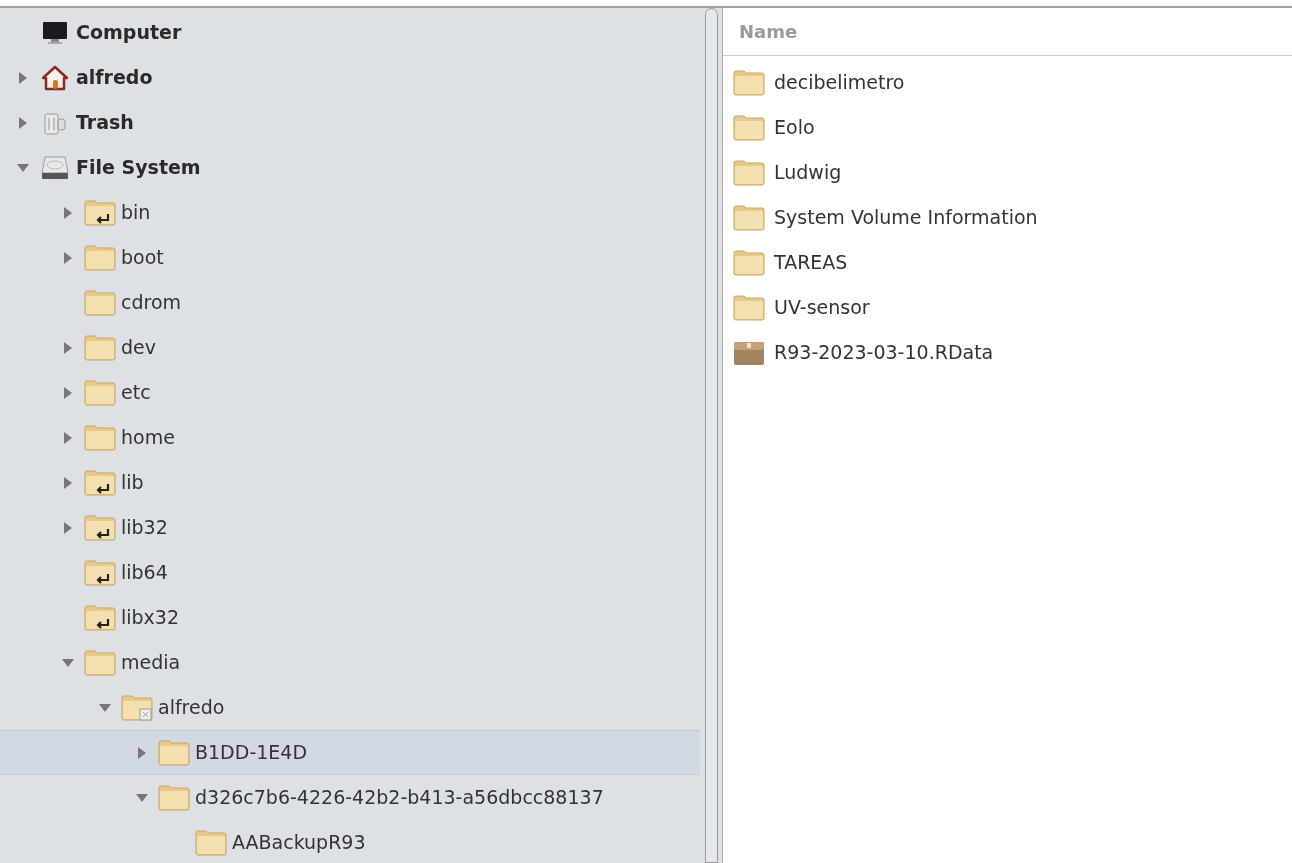  Describe the element at coordinates (350, 662) in the screenshot. I see `tree-item: media` at that location.